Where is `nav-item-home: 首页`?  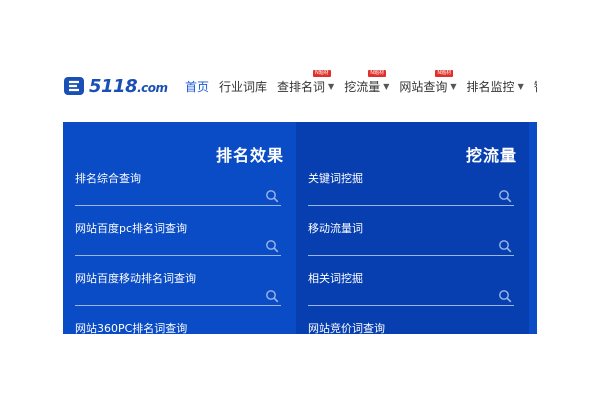 nav-item-home: 首页 is located at coordinates (197, 86).